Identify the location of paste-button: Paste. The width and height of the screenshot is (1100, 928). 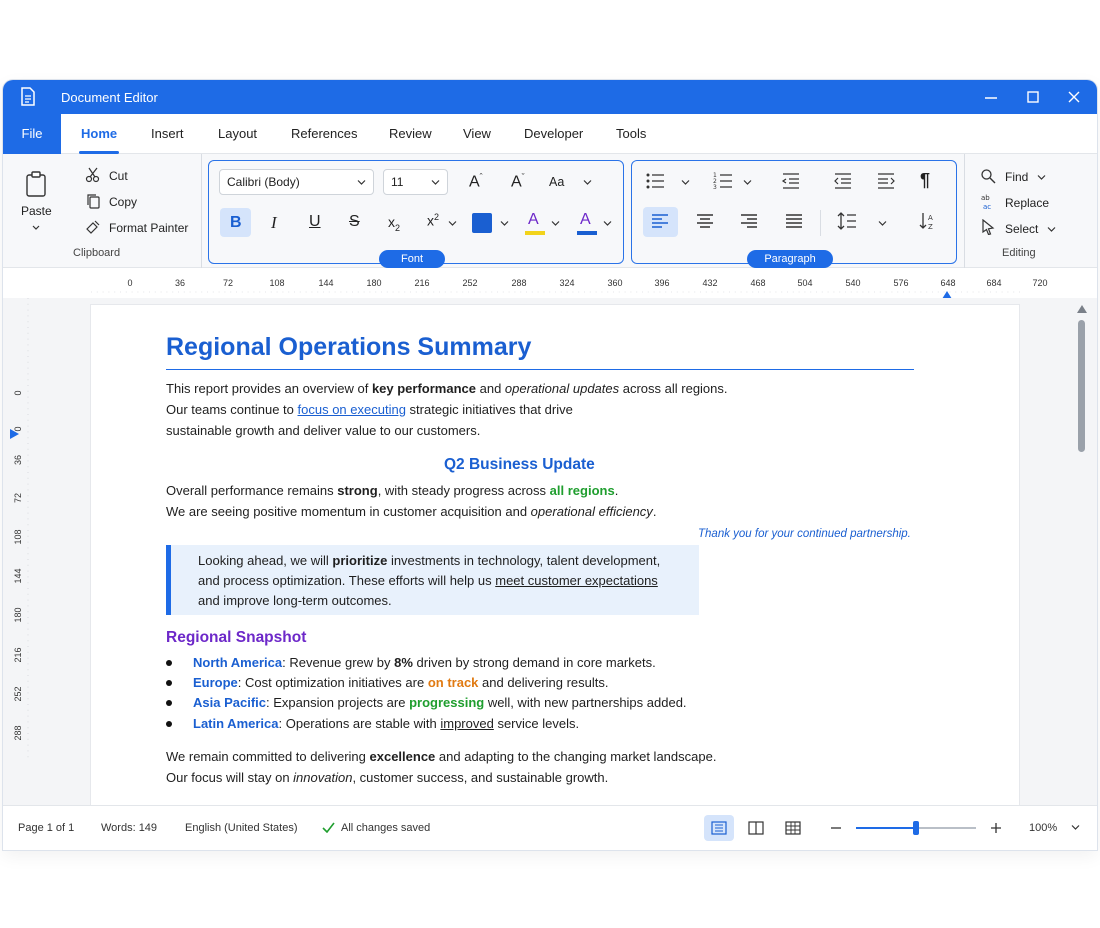
(36, 211).